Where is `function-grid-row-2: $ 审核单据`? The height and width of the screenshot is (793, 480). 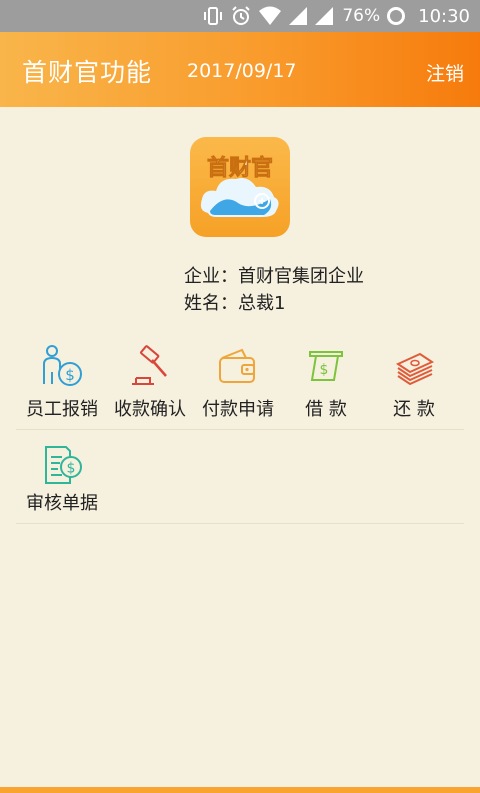 function-grid-row-2: $ 审核单据 is located at coordinates (240, 477).